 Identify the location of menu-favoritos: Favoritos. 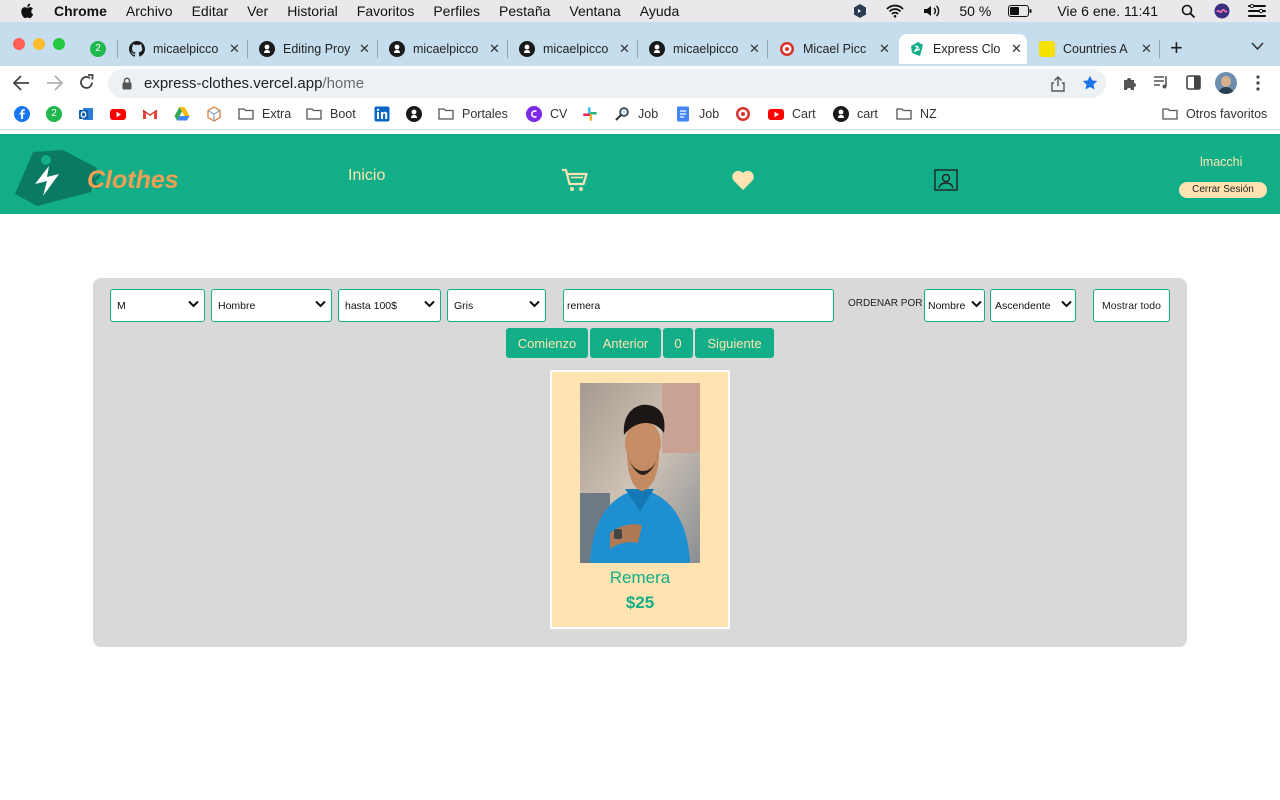
(386, 11).